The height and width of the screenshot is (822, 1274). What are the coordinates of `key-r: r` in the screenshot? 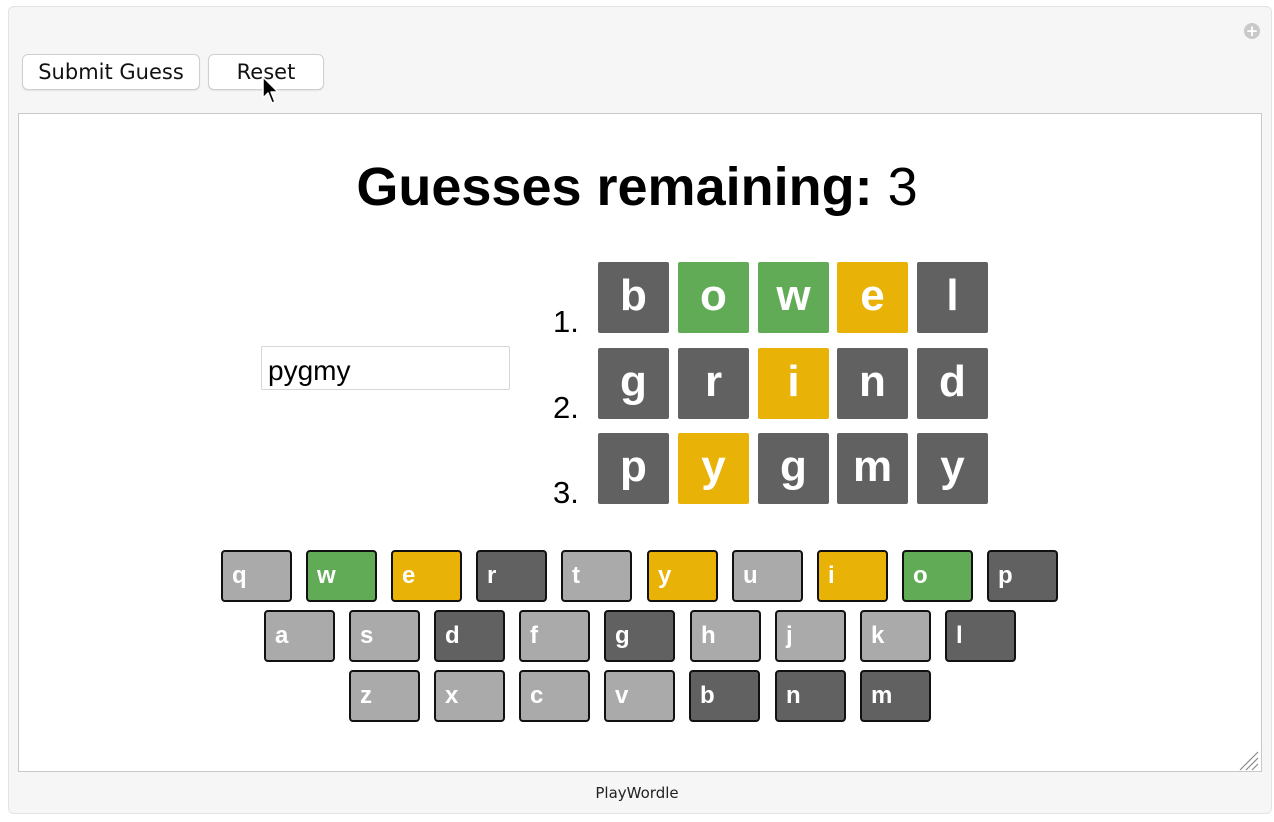 It's located at (511, 576).